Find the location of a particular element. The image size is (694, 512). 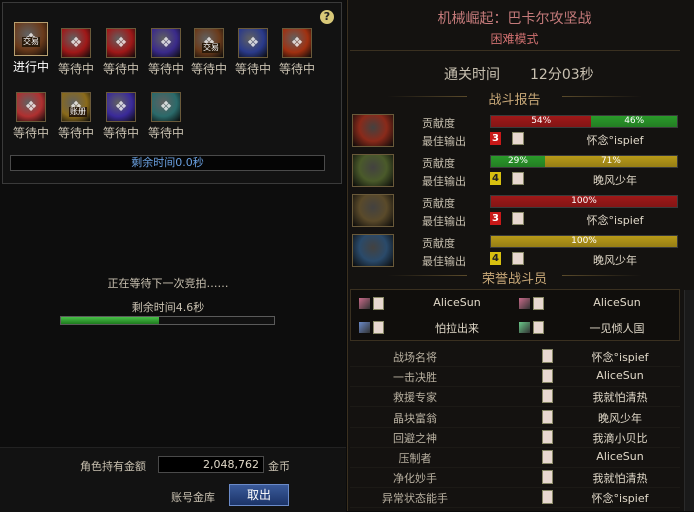

bid-slot-7: ❖ 等待中 is located at coordinates (297, 52).